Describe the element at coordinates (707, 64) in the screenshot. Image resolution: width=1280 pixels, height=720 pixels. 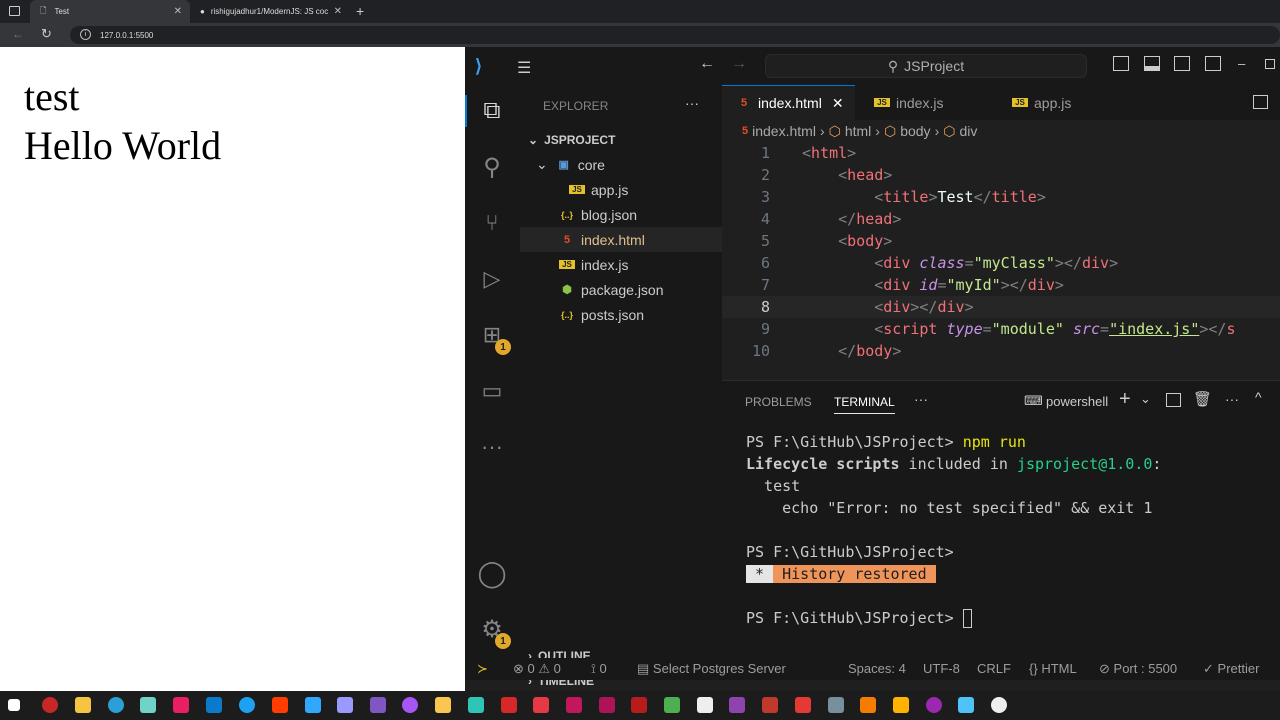
I see `nav-back-icon: ←` at that location.